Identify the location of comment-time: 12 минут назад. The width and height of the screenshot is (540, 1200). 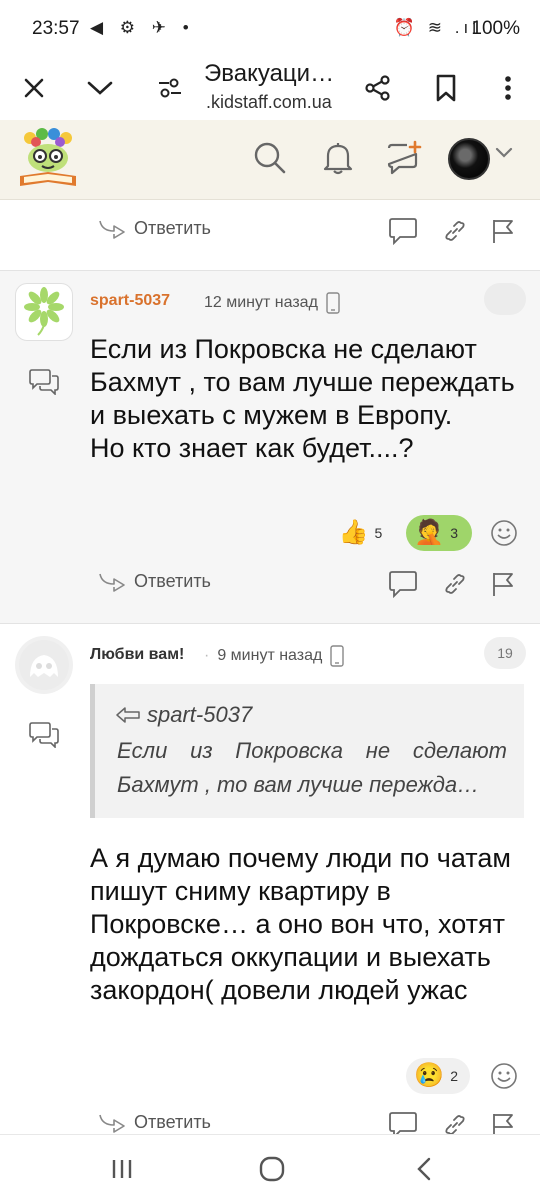
(261, 303).